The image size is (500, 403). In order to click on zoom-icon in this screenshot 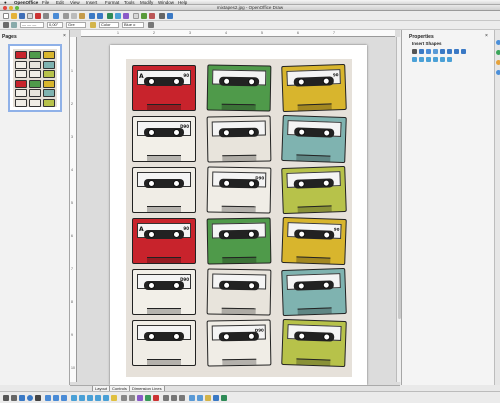, I will do `click(162, 16)`.